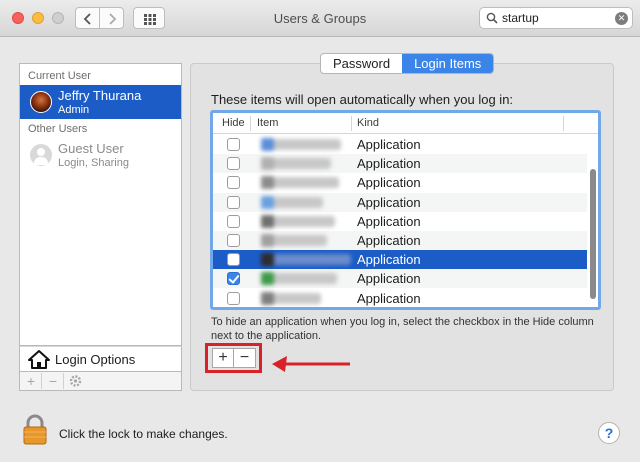 This screenshot has width=640, height=462. Describe the element at coordinates (41, 155) in the screenshot. I see `guest-avatar-icon` at that location.